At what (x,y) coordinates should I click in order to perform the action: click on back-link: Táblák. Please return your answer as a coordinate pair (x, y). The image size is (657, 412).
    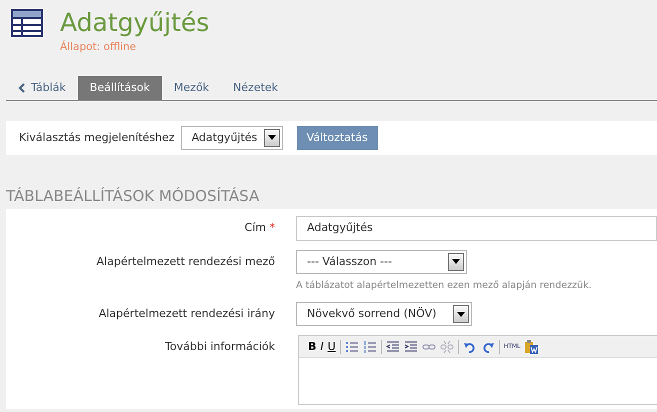
    Looking at the image, I should click on (42, 88).